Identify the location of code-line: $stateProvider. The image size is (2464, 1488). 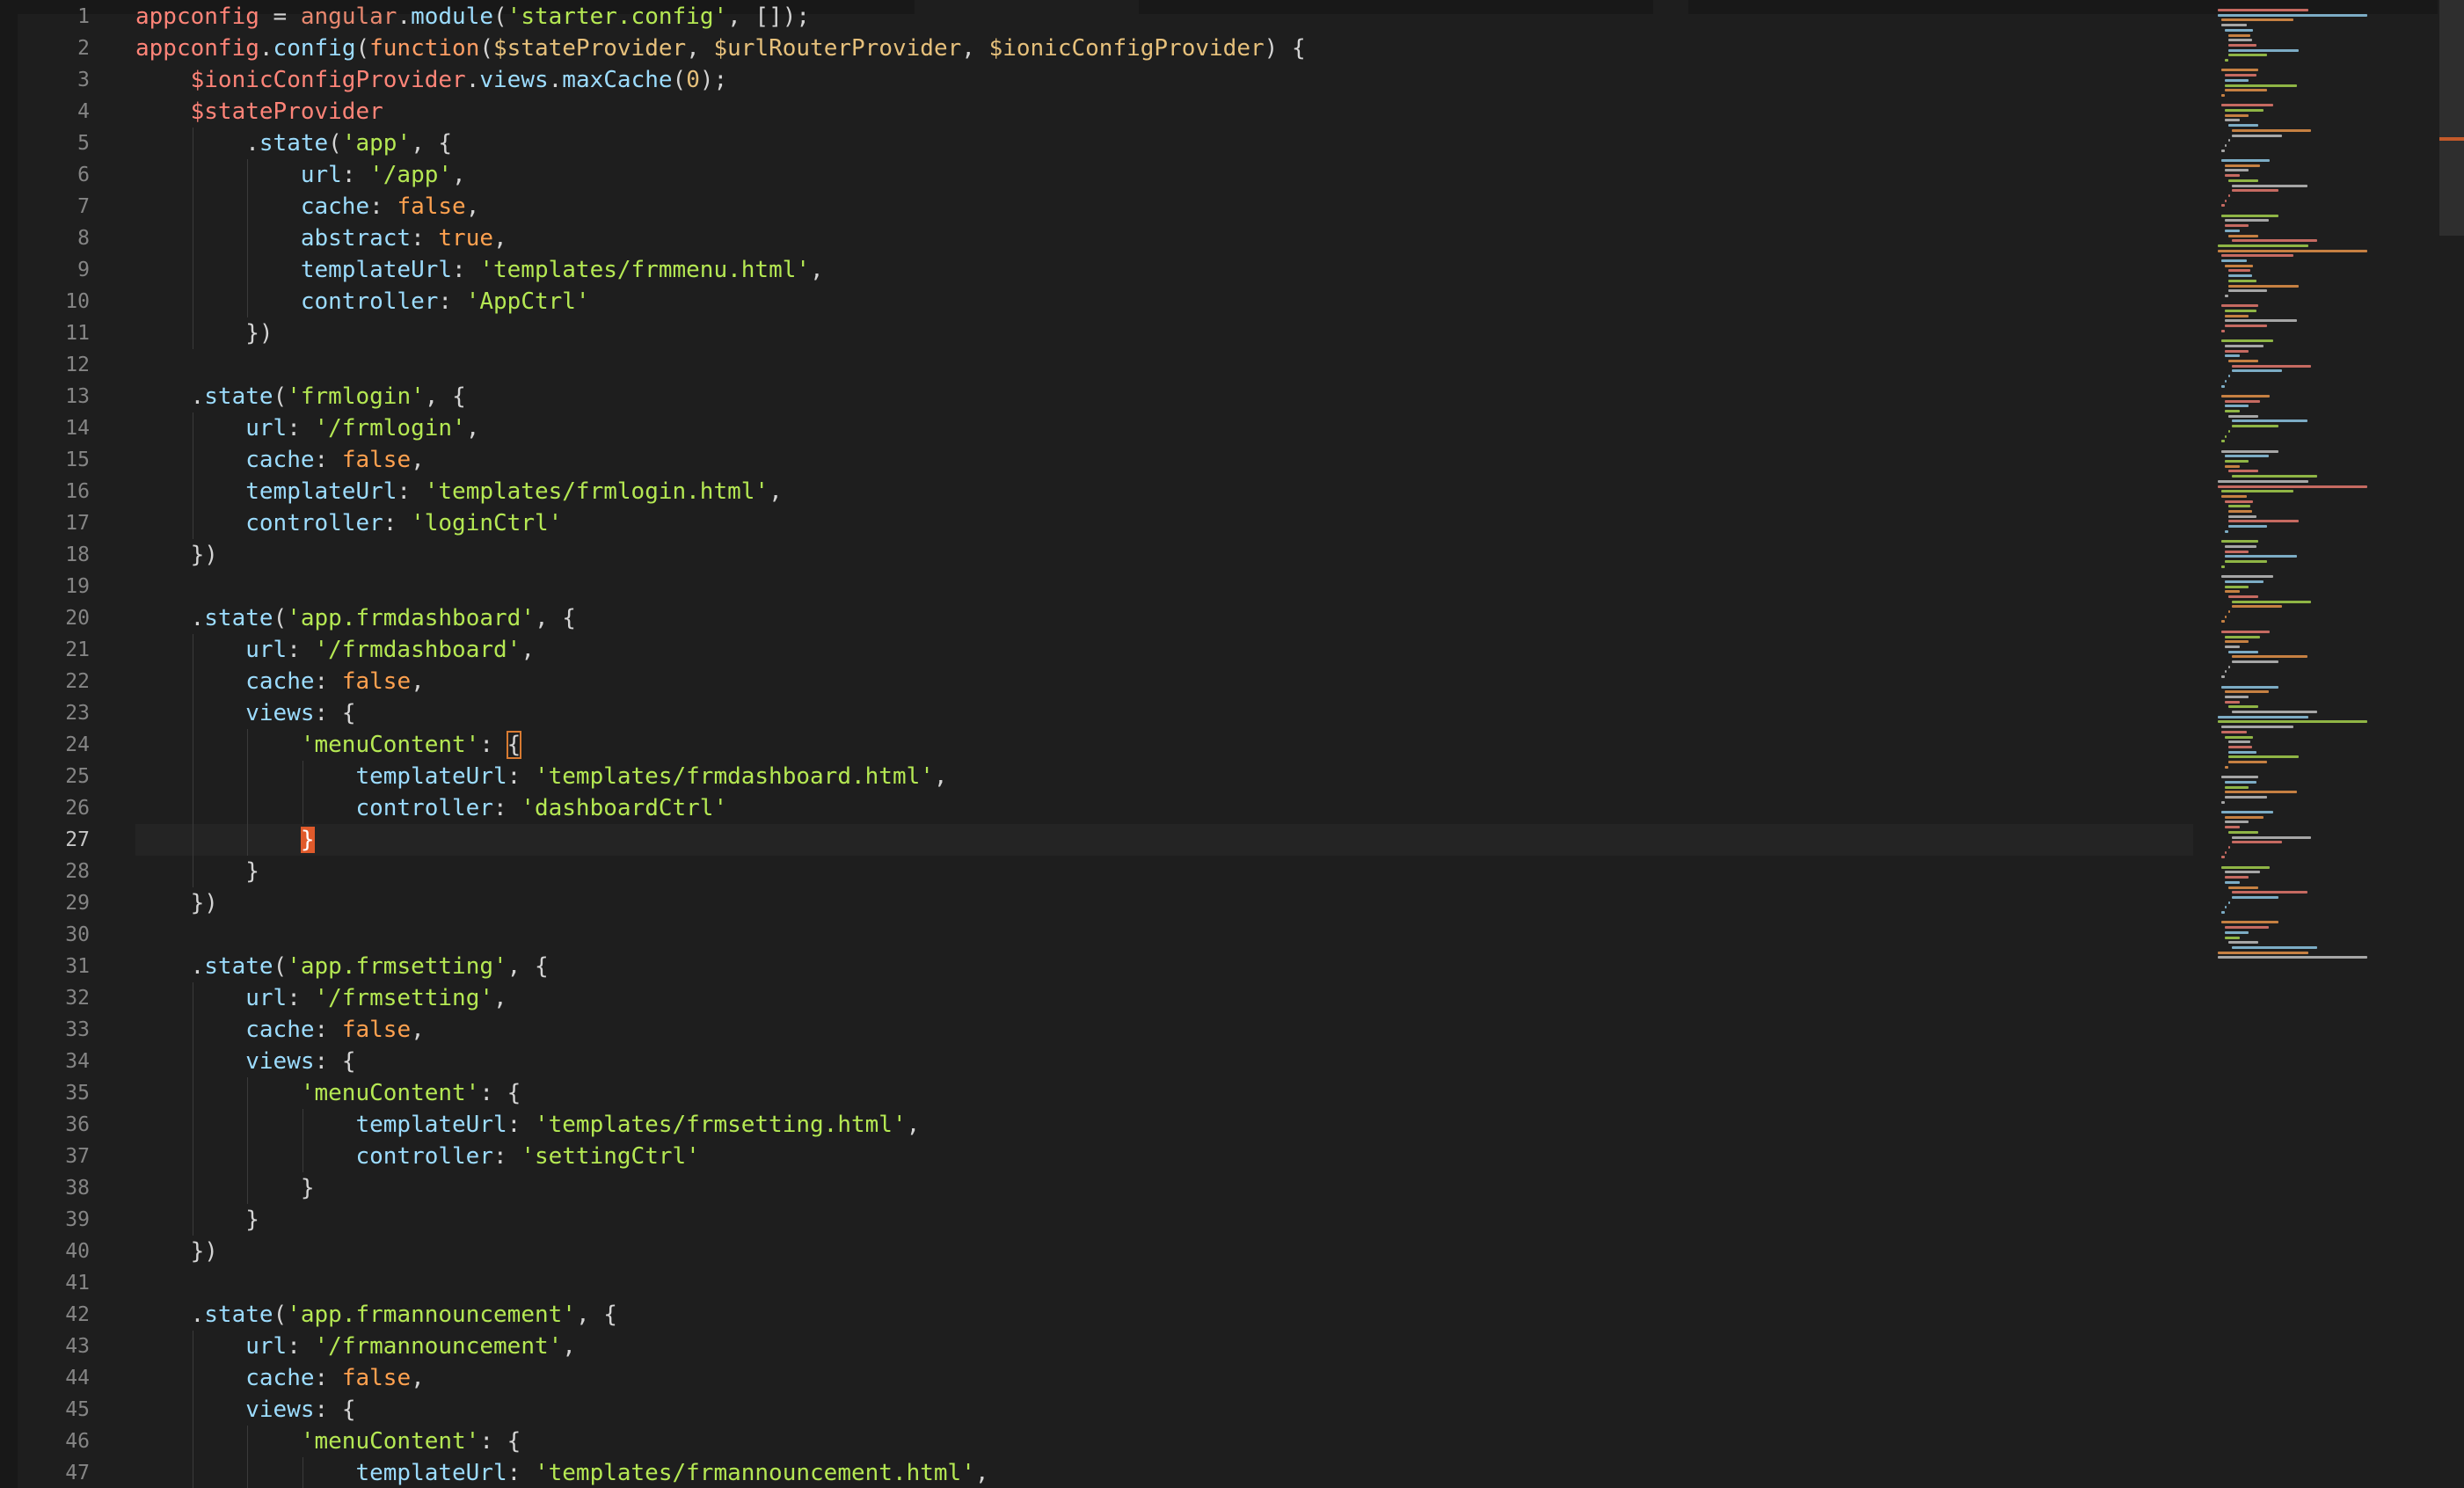
(1164, 112).